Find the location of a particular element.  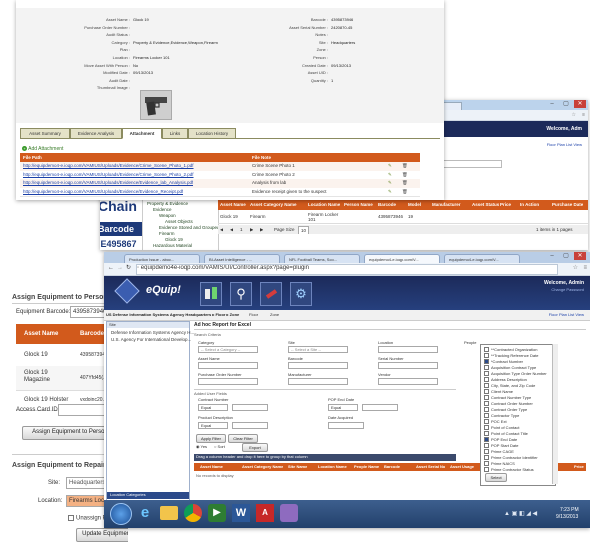

settings-icon: ⚙ is located at coordinates (301, 294).